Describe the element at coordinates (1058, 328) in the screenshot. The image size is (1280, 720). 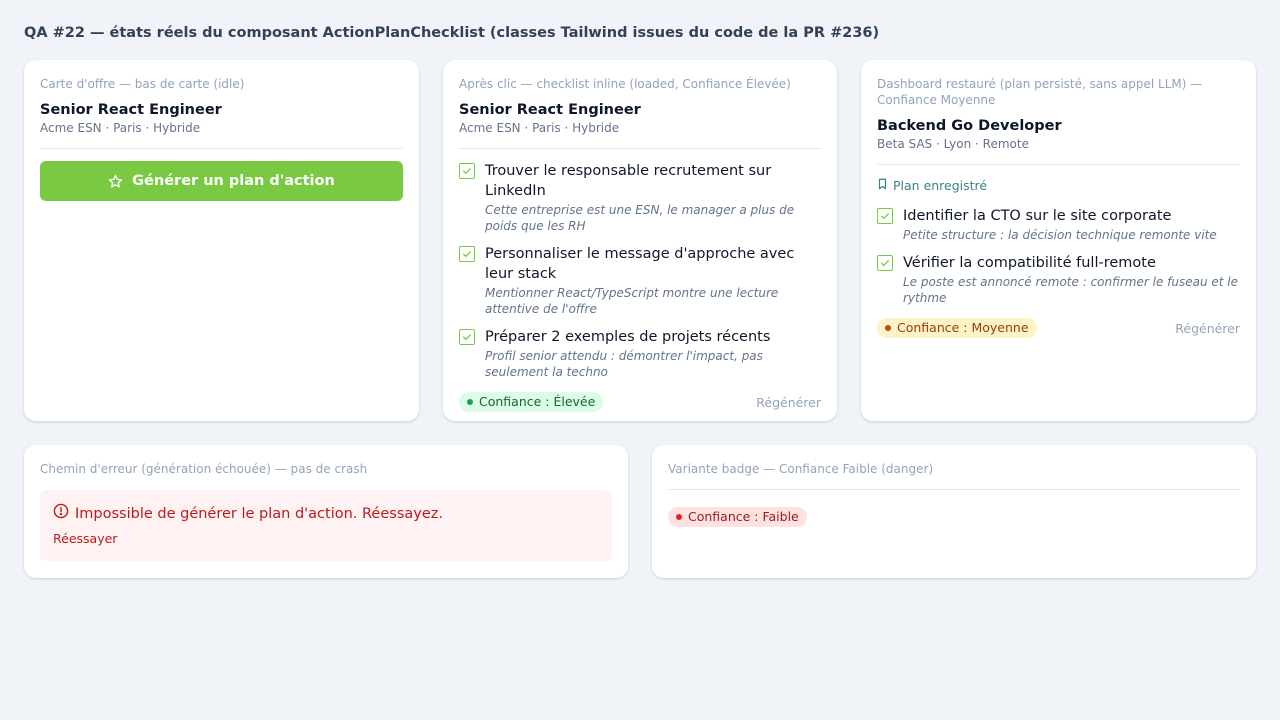
I see `card-footer: Confiance : Moyenne Régénérer` at that location.